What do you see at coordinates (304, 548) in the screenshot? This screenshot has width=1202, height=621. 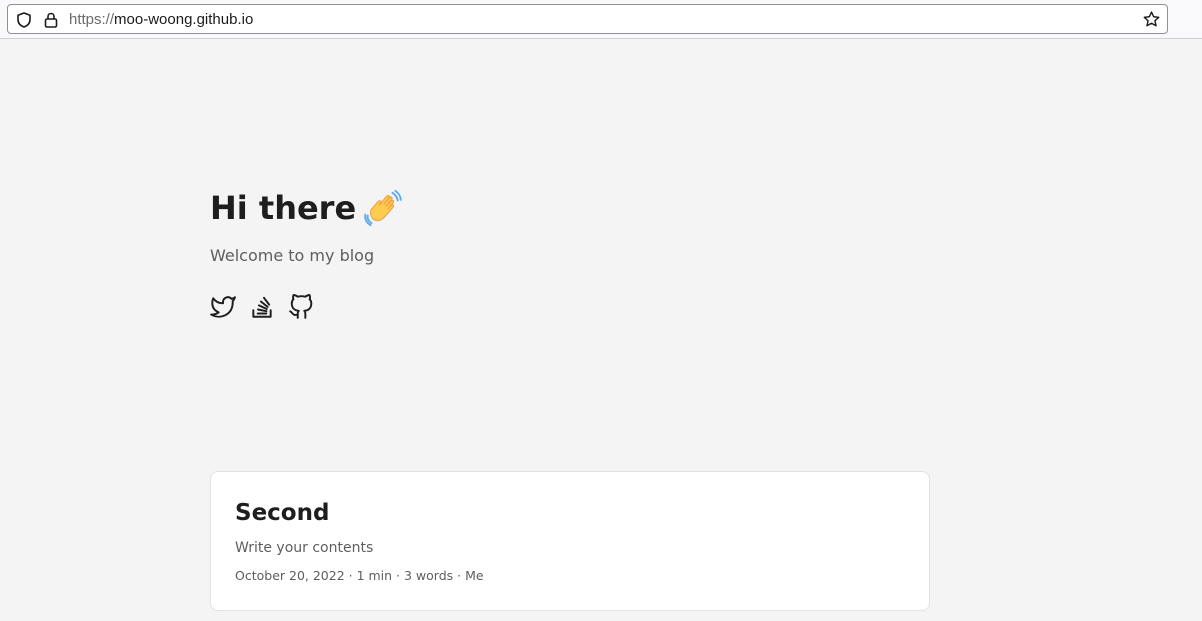 I see `post-summary: Write your contents` at bounding box center [304, 548].